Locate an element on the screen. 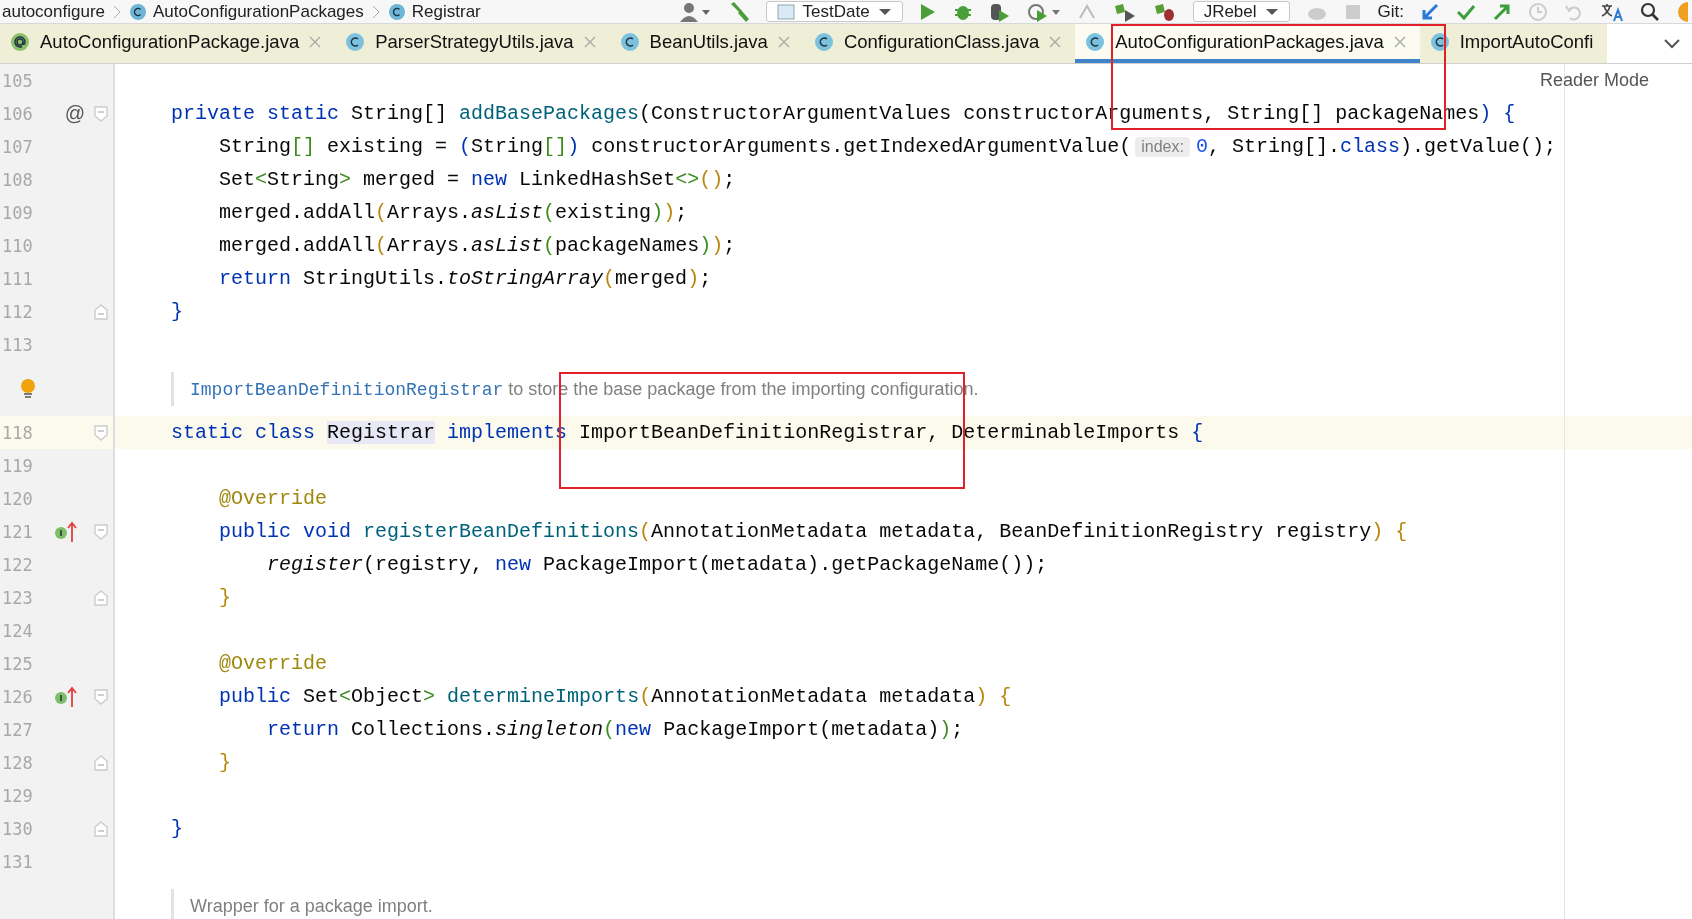 The image size is (1692, 919). breadcrumb-item: Registrar is located at coordinates (446, 11).